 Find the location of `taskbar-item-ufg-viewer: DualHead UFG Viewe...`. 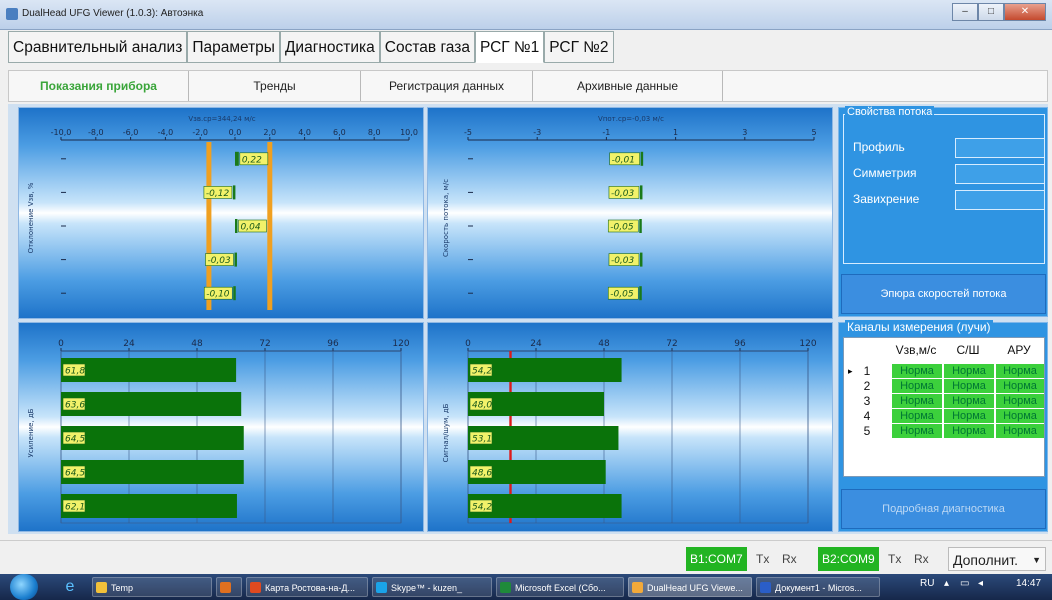

taskbar-item-ufg-viewer: DualHead UFG Viewe... is located at coordinates (690, 587).